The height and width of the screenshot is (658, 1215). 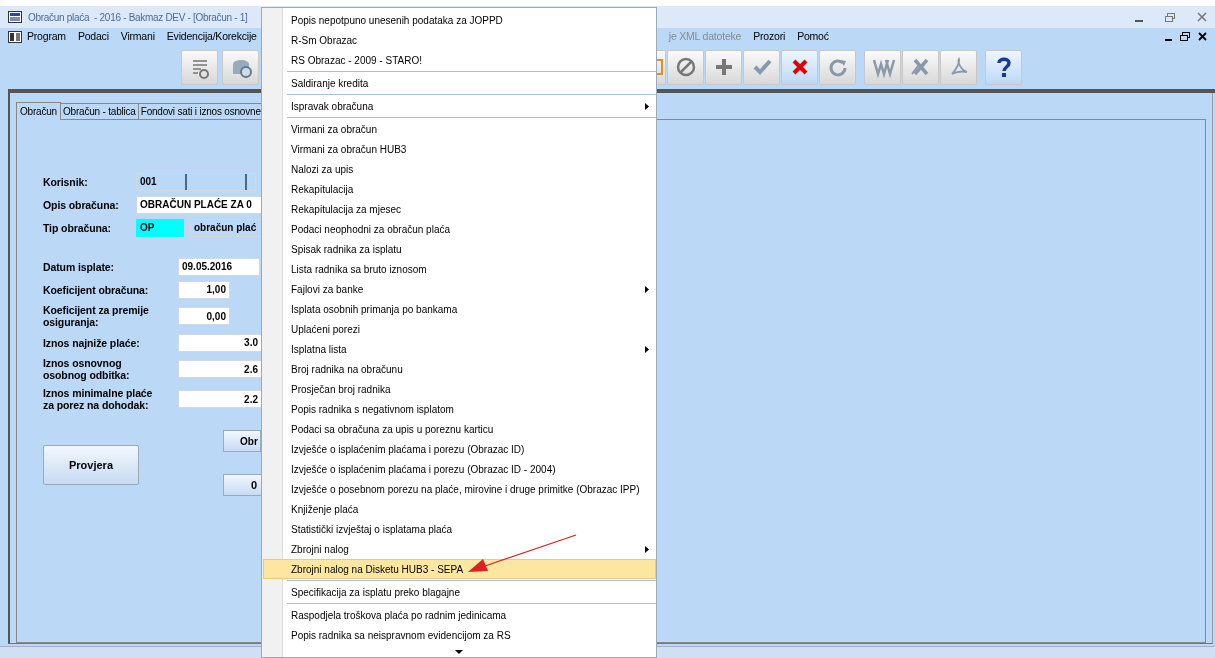 I want to click on field-label: Koeficijent obračuna:, so click(x=96, y=289).